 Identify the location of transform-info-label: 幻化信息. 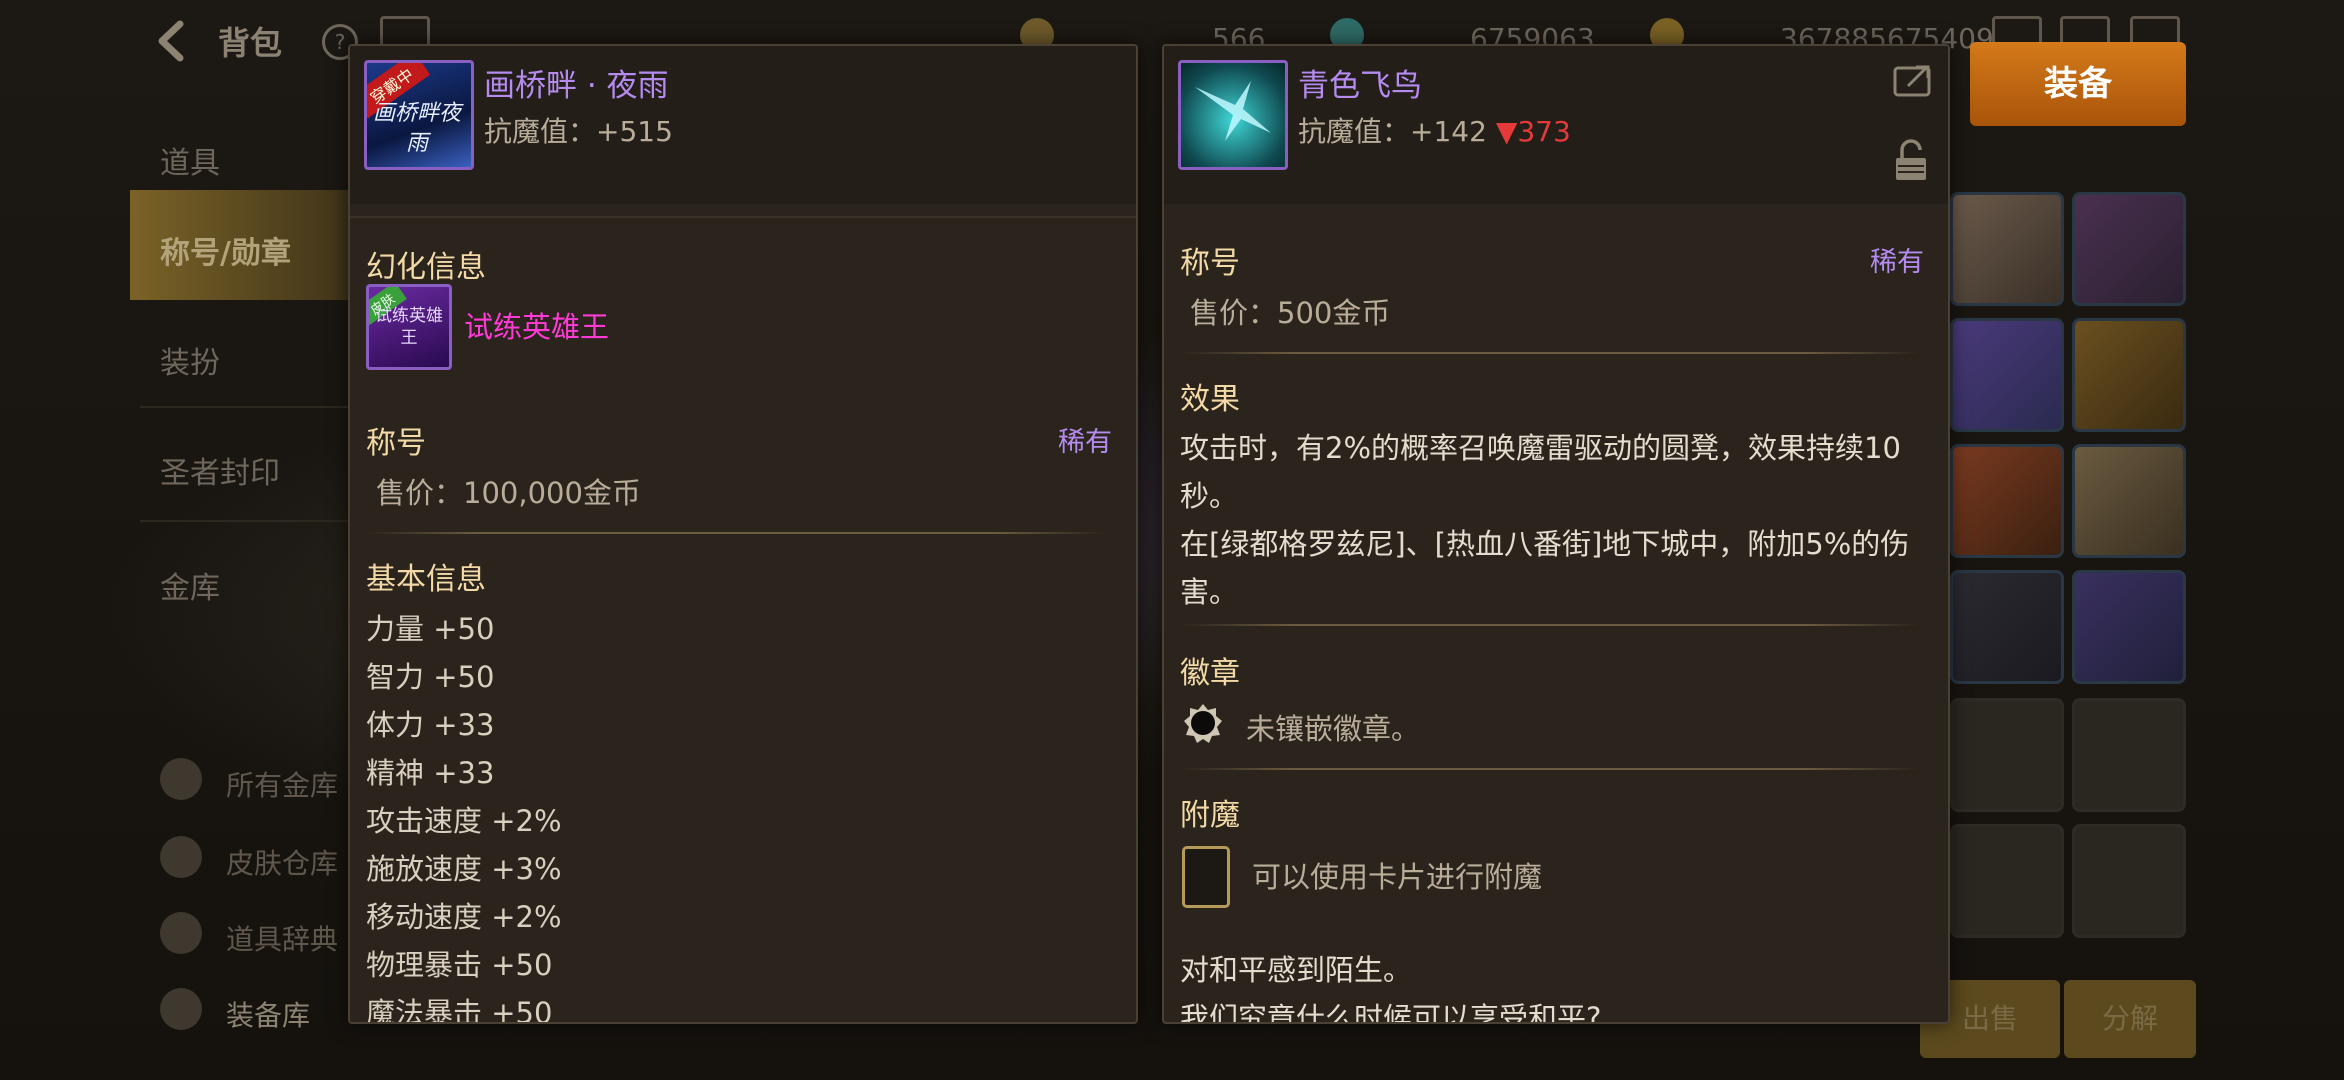
(426, 267).